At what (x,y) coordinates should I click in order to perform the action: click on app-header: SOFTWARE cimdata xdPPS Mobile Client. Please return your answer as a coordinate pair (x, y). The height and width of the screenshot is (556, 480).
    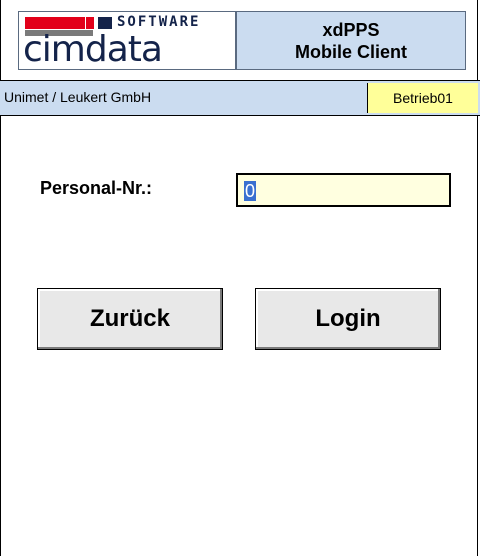
    Looking at the image, I should click on (240, 40).